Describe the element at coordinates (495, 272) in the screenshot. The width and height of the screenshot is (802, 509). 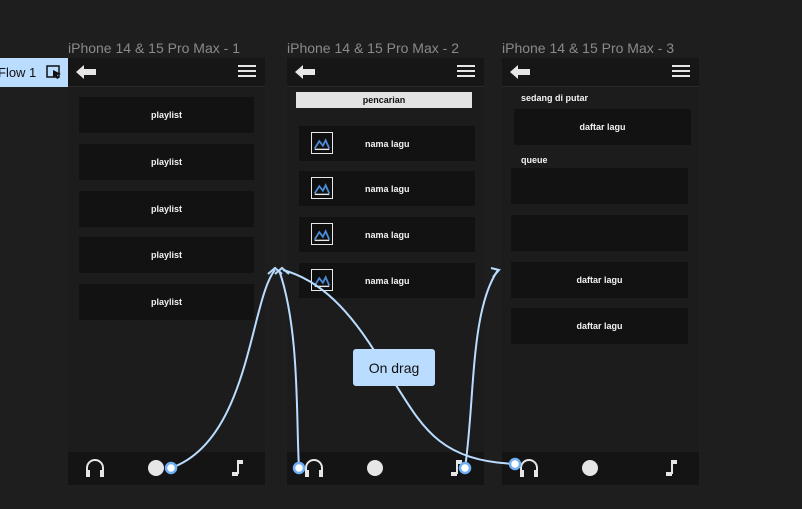
I see `arrowhead` at that location.